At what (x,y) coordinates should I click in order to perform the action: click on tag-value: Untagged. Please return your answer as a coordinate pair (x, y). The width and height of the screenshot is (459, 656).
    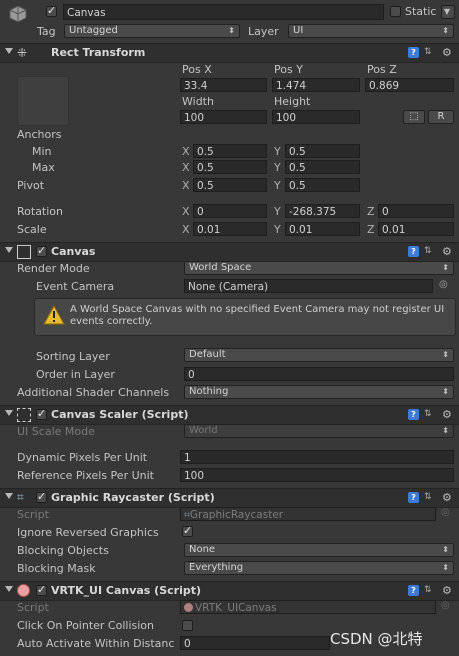
    Looking at the image, I should click on (93, 30).